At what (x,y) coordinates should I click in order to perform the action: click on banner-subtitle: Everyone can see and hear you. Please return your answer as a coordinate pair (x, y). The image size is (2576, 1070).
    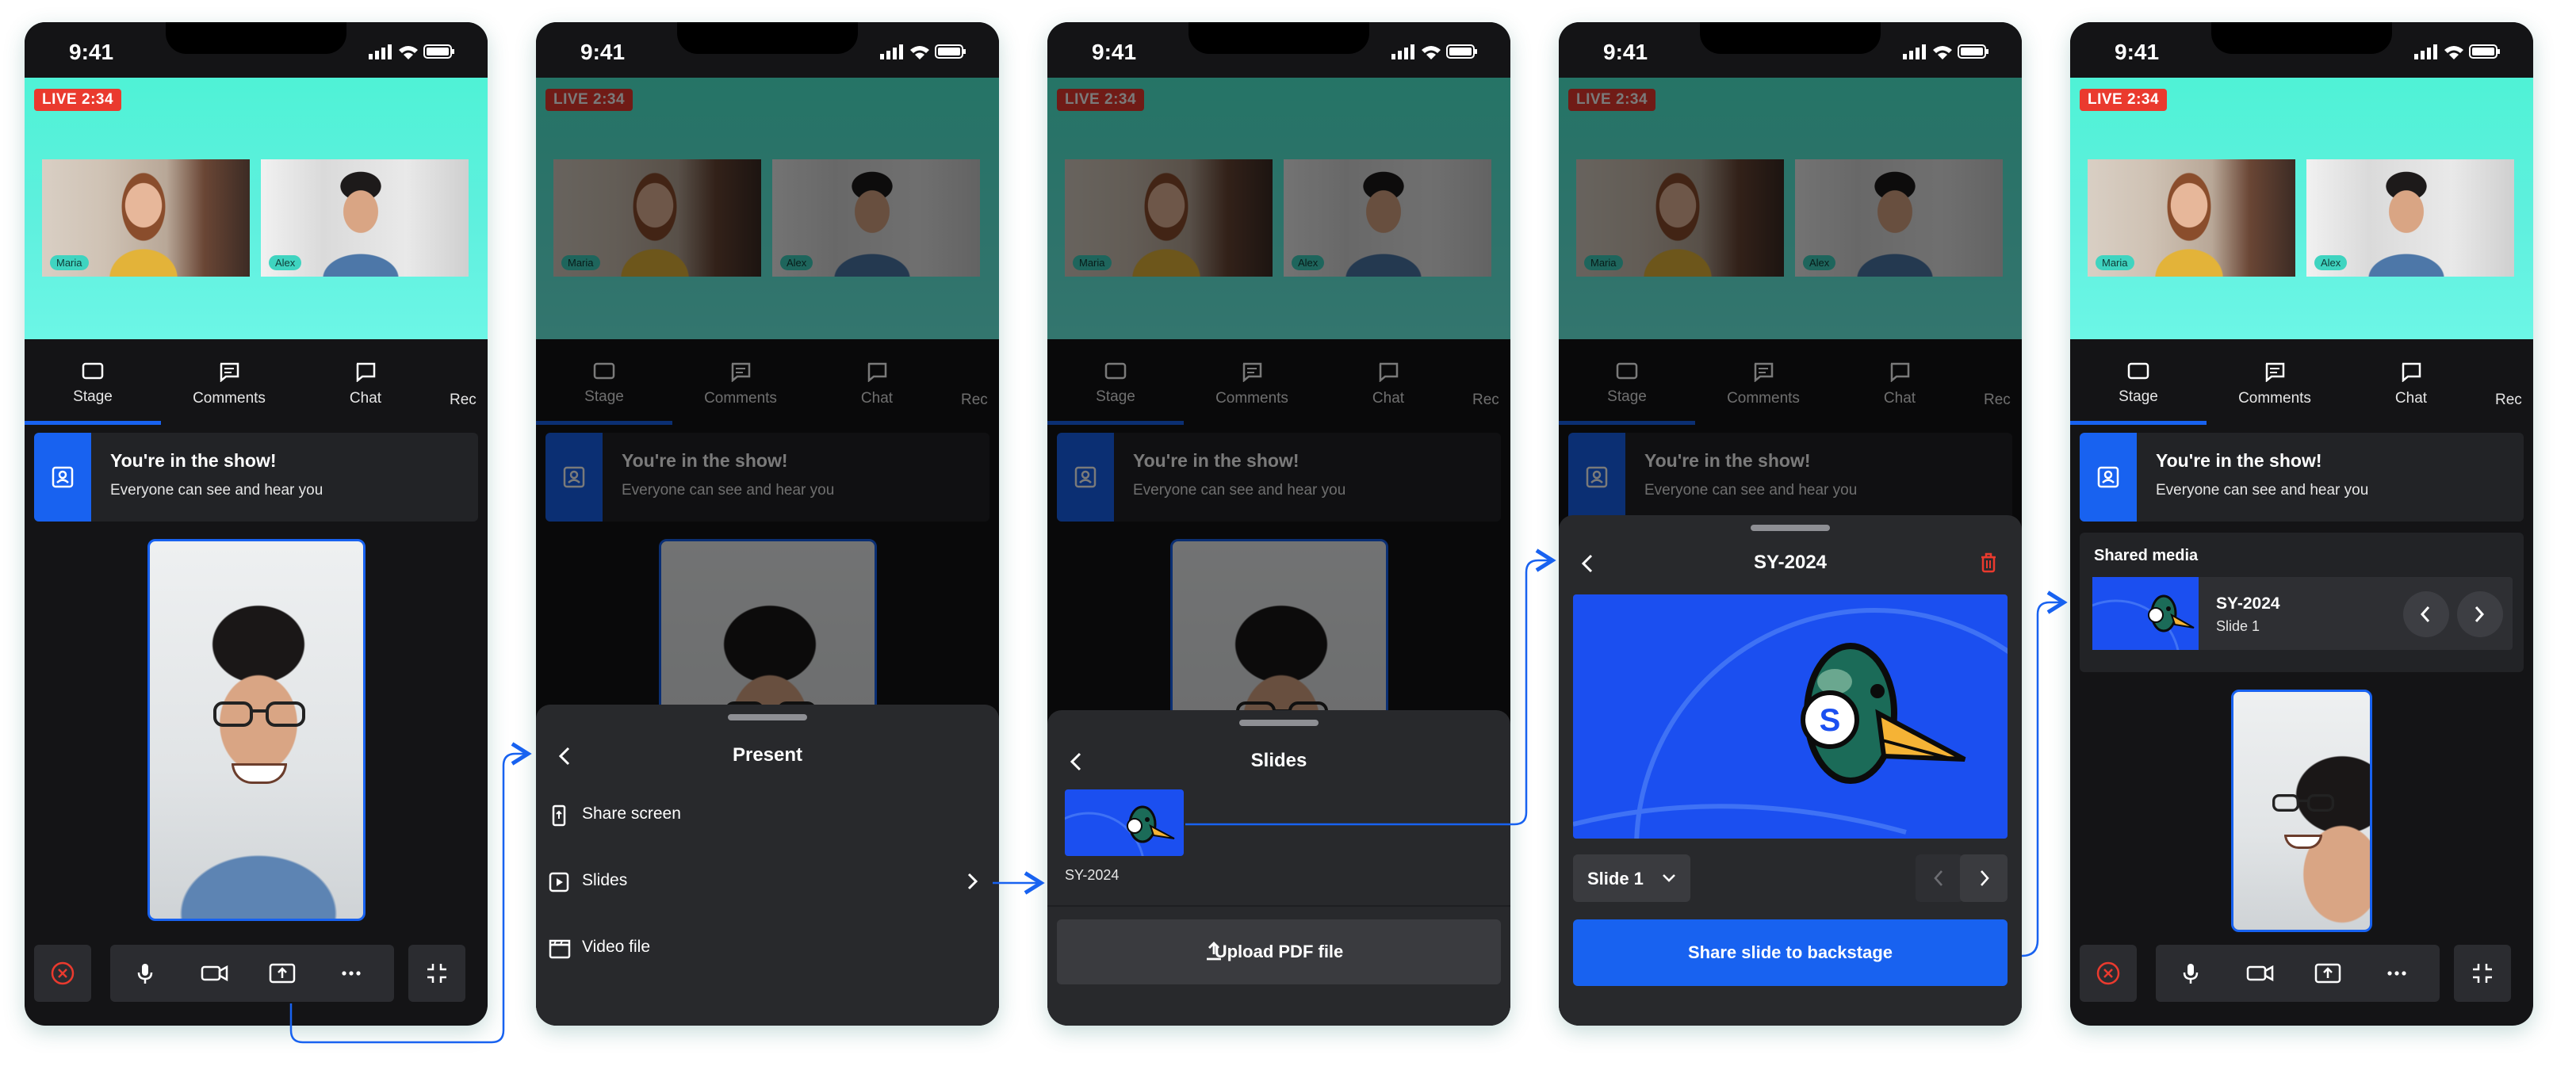
    Looking at the image, I should click on (216, 491).